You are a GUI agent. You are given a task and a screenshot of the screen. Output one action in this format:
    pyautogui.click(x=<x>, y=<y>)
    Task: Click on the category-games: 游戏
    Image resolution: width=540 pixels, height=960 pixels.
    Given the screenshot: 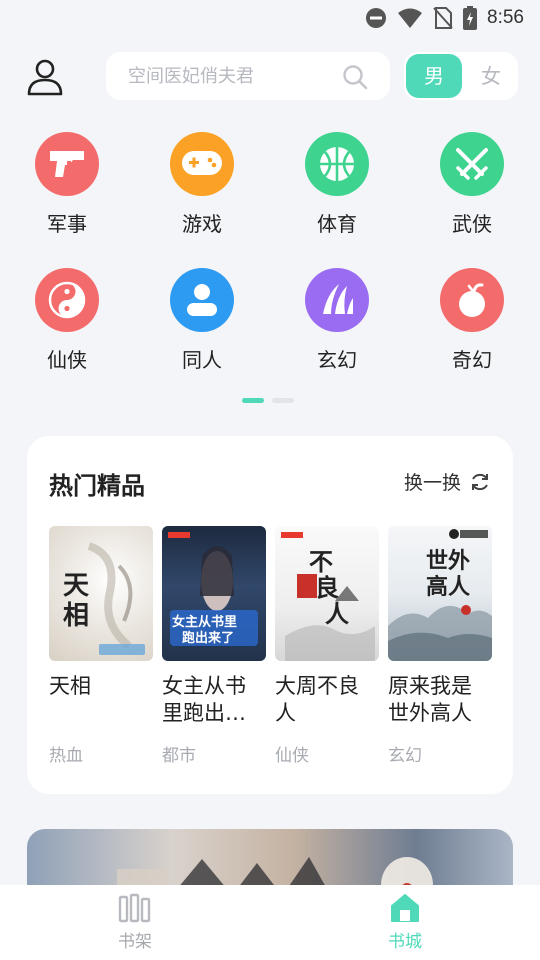 What is the action you would take?
    pyautogui.click(x=202, y=184)
    